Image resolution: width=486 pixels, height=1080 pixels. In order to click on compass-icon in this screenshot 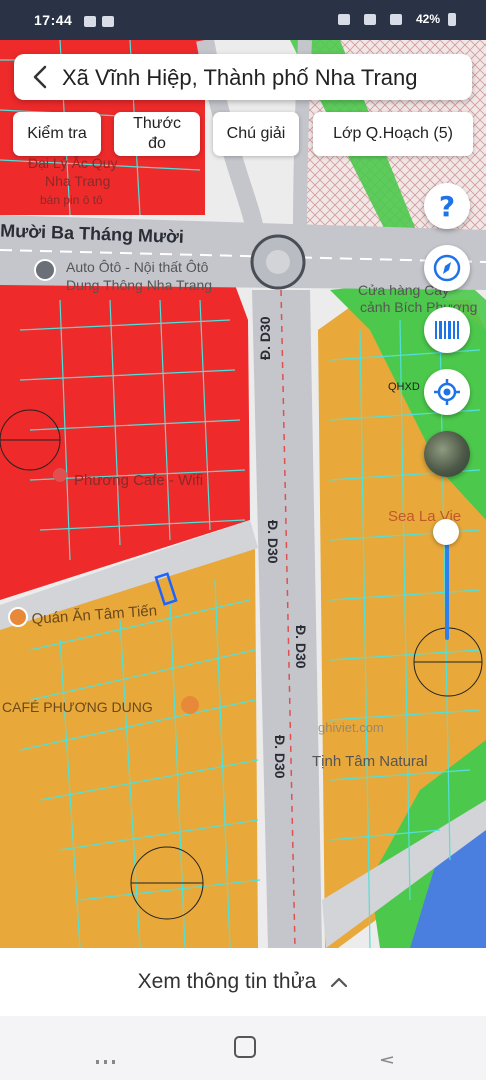, I will do `click(447, 268)`.